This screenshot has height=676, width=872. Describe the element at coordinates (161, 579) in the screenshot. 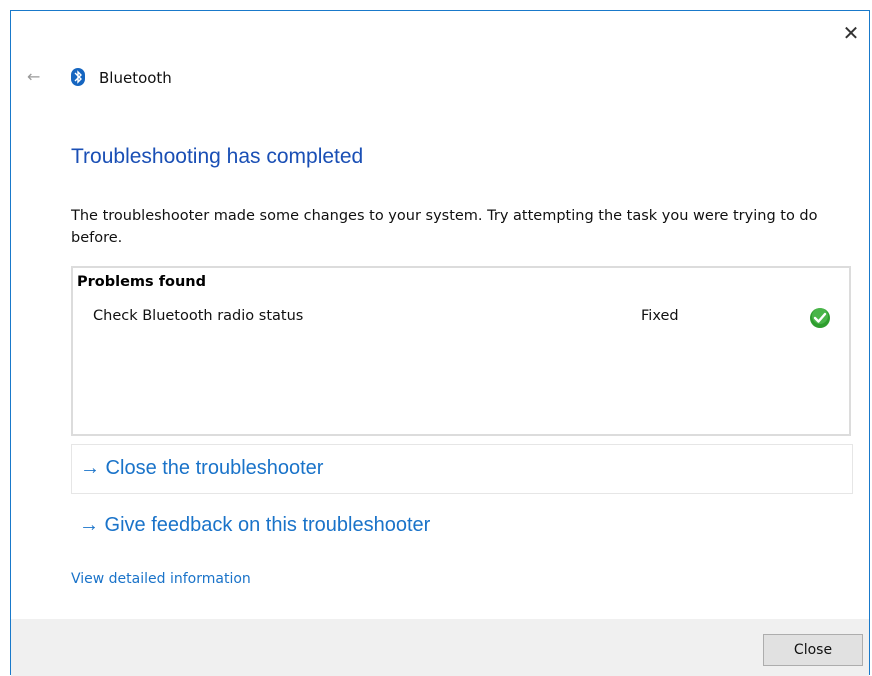

I see `view-detailed-information-link: View detailed information` at that location.